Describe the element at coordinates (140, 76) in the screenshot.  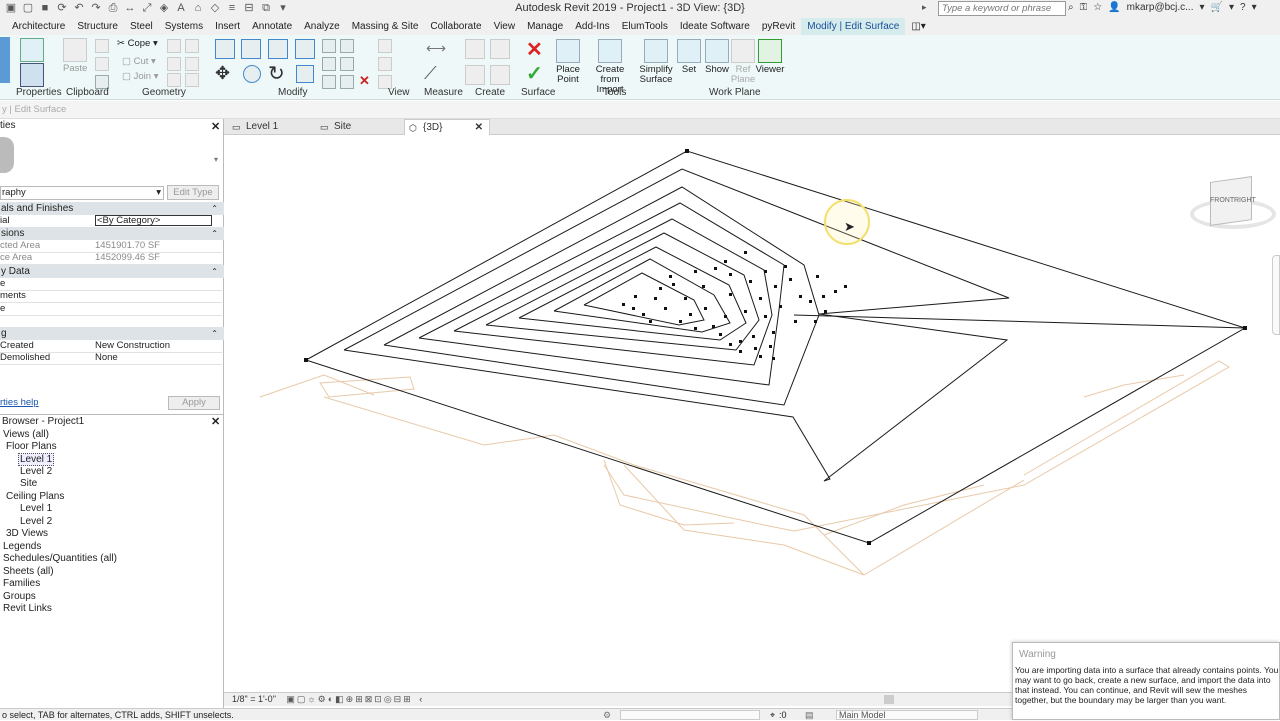
I see `join-button: ▢ Join ▾` at that location.